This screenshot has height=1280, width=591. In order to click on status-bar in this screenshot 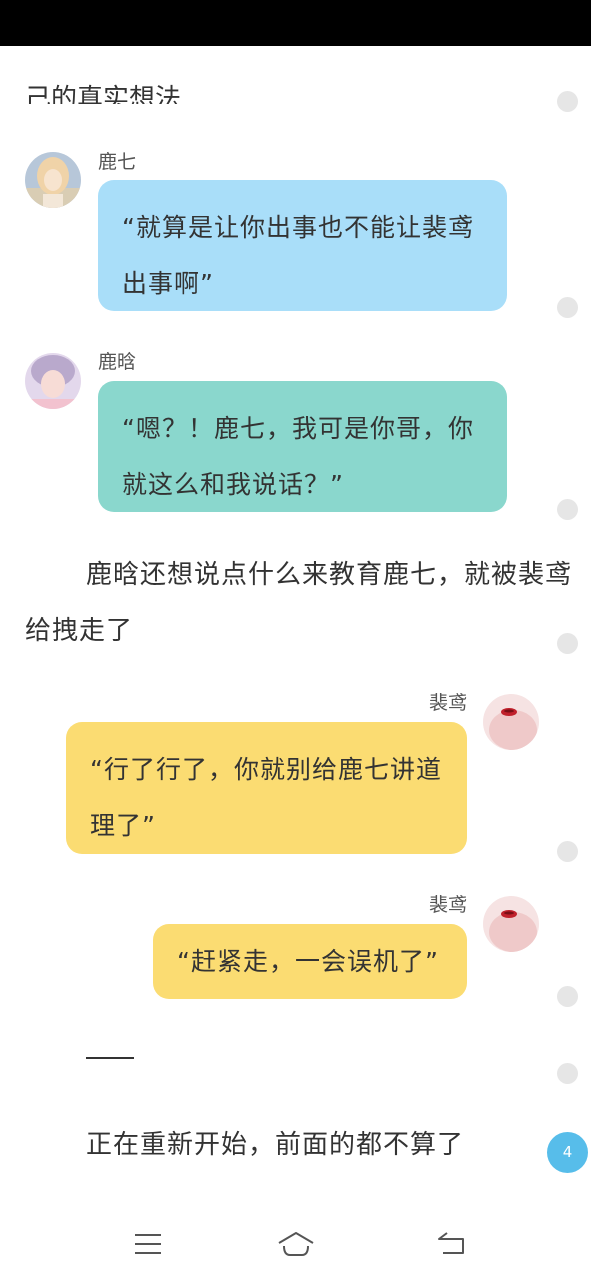, I will do `click(295, 23)`.